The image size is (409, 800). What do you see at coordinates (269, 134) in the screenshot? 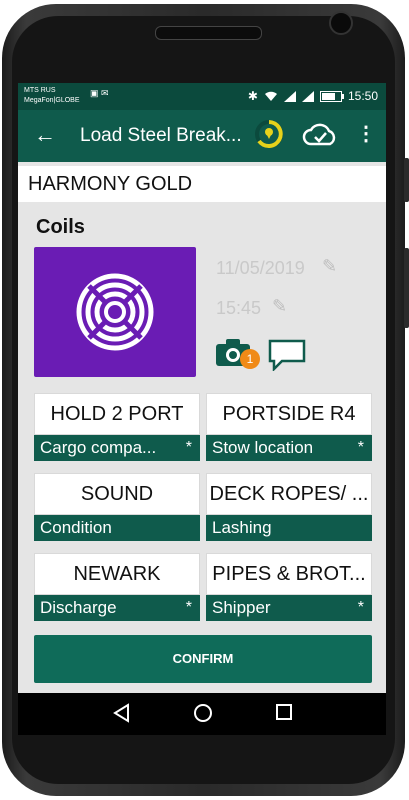
I see `timer-icon` at bounding box center [269, 134].